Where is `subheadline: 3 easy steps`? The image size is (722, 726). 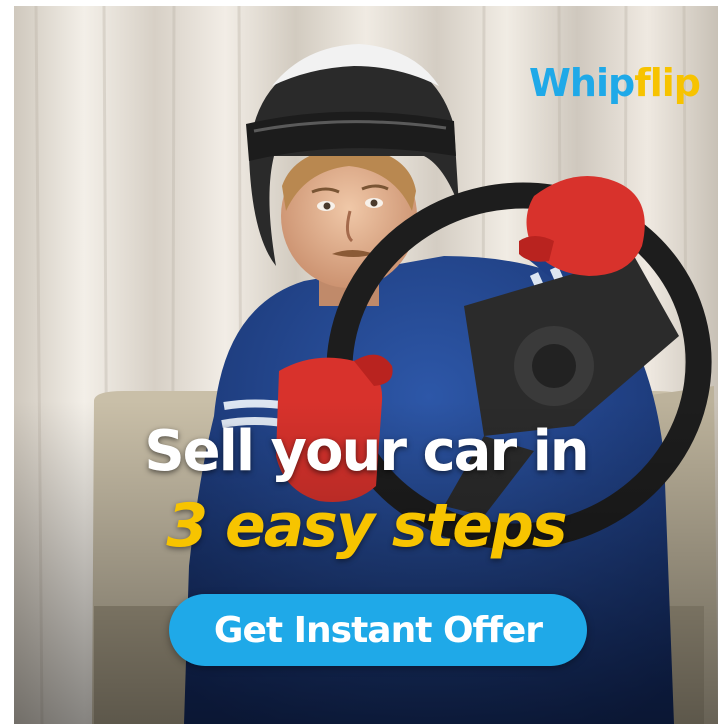
subheadline: 3 easy steps is located at coordinates (366, 526).